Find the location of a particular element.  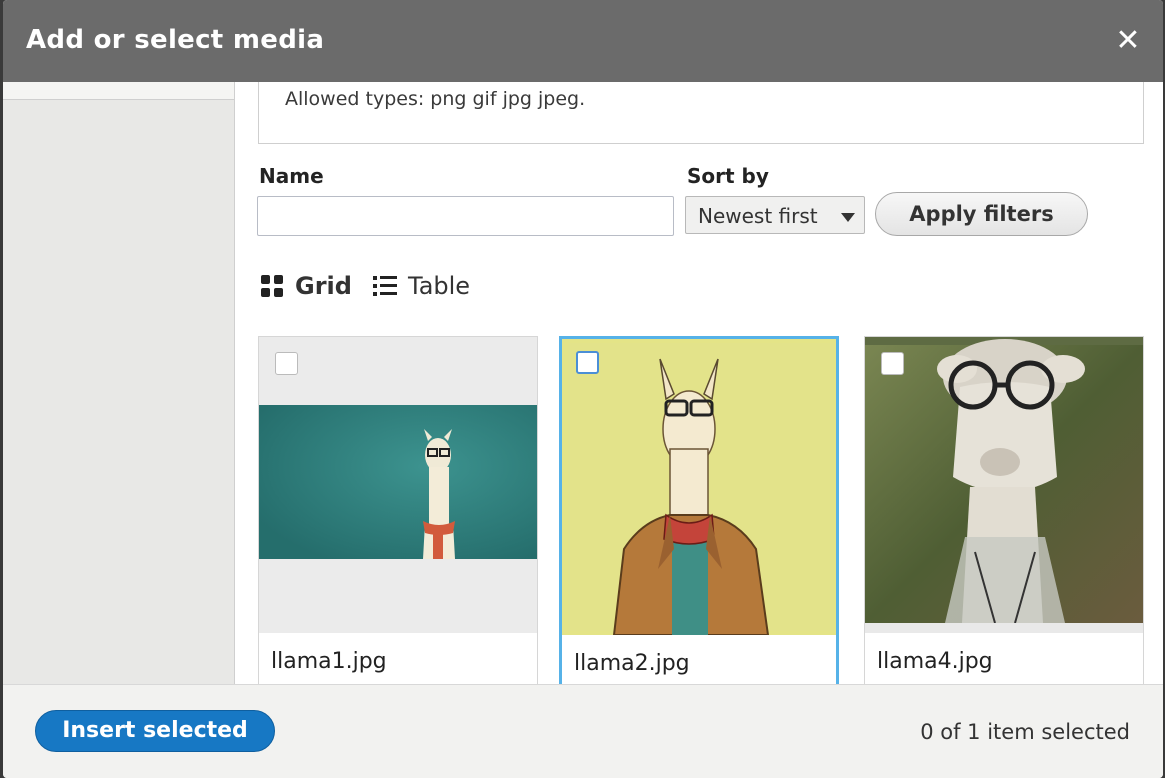

view-table-label: Table is located at coordinates (439, 286).